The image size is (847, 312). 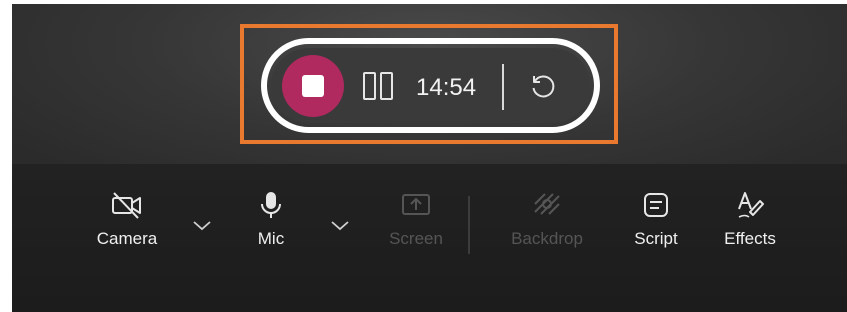 I want to click on rotate-ccw-icon, so click(x=543, y=86).